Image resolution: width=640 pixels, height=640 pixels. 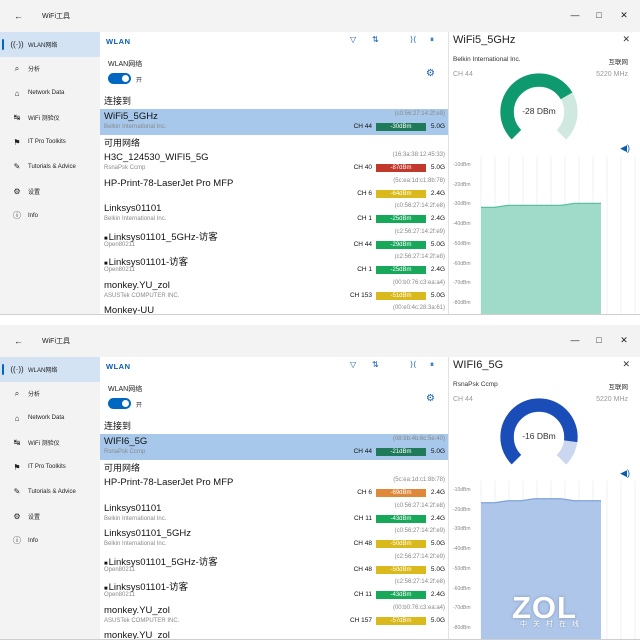 What do you see at coordinates (362, 167) in the screenshot?
I see `channel: CH 40` at bounding box center [362, 167].